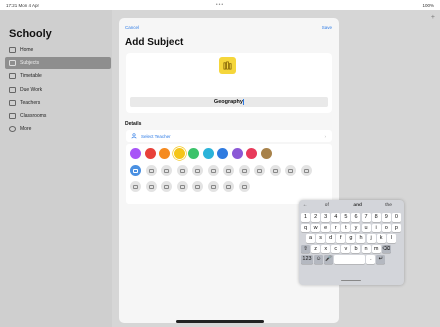 The image size is (440, 327). I want to click on save-button: Save, so click(327, 27).